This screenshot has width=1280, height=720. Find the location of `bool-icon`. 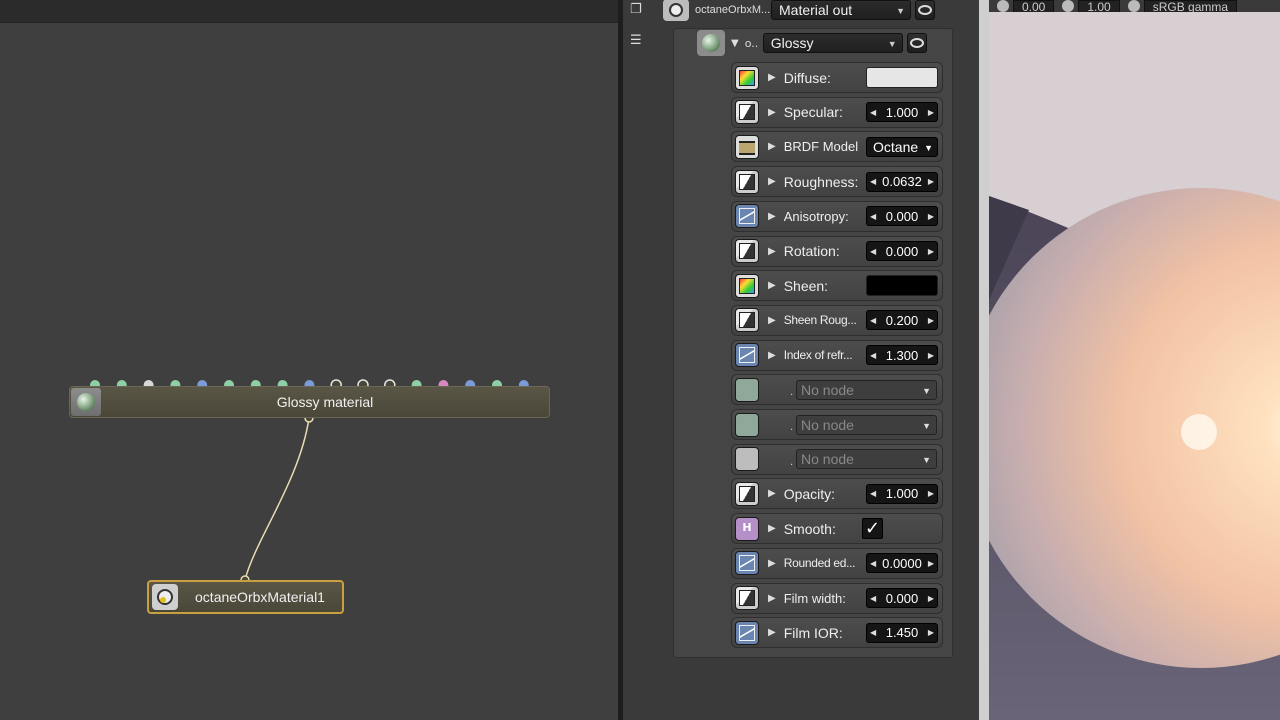

bool-icon is located at coordinates (747, 528).